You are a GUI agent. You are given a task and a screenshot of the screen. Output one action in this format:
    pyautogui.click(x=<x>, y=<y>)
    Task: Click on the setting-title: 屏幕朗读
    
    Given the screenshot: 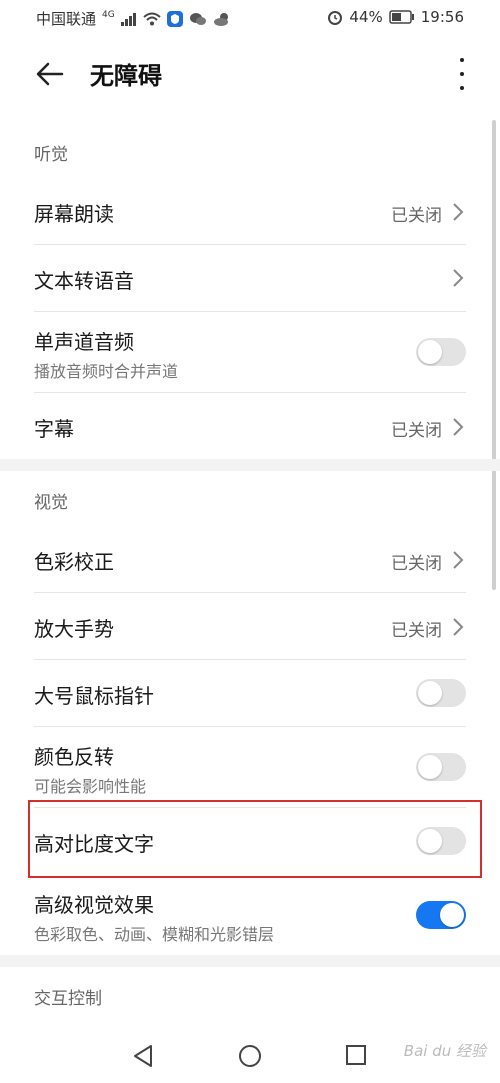 What is the action you would take?
    pyautogui.click(x=74, y=214)
    